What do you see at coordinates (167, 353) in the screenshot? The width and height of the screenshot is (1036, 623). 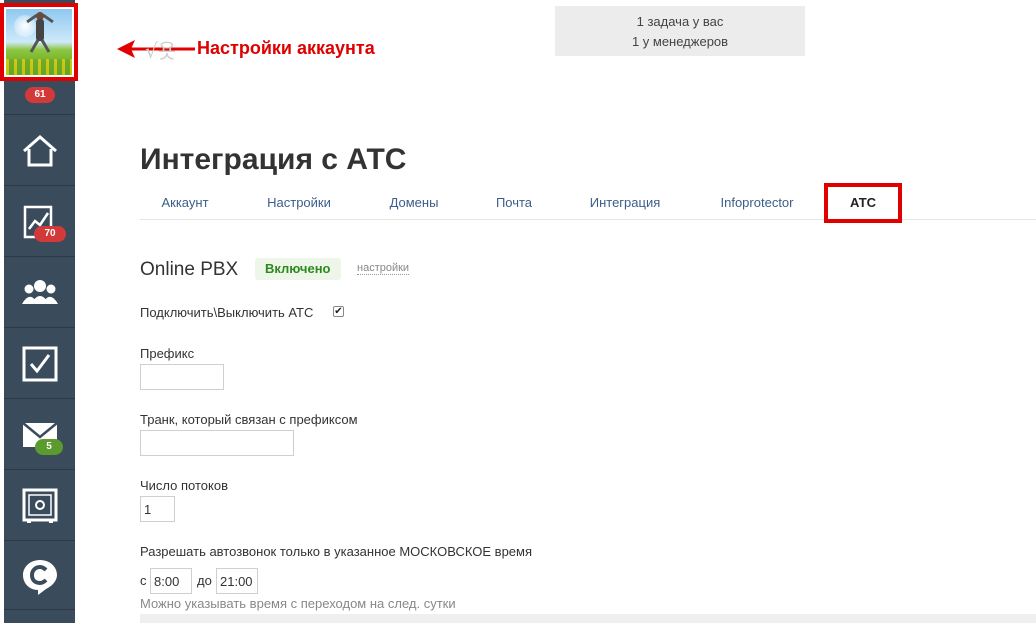 I see `prefix-label: Префикс` at bounding box center [167, 353].